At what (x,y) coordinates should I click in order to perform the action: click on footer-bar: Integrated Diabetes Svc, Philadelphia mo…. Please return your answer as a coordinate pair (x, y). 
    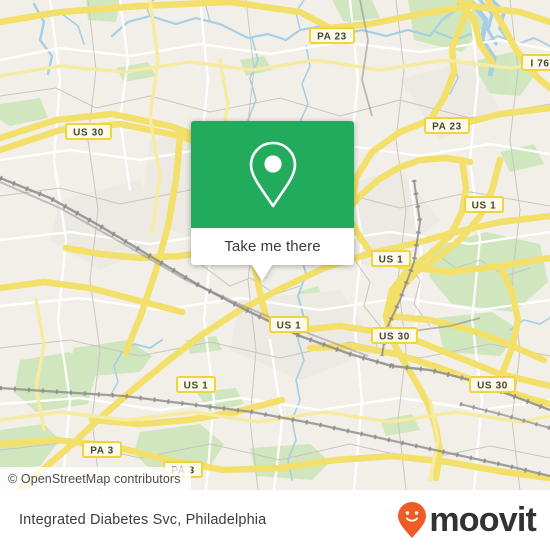
    Looking at the image, I should click on (275, 520).